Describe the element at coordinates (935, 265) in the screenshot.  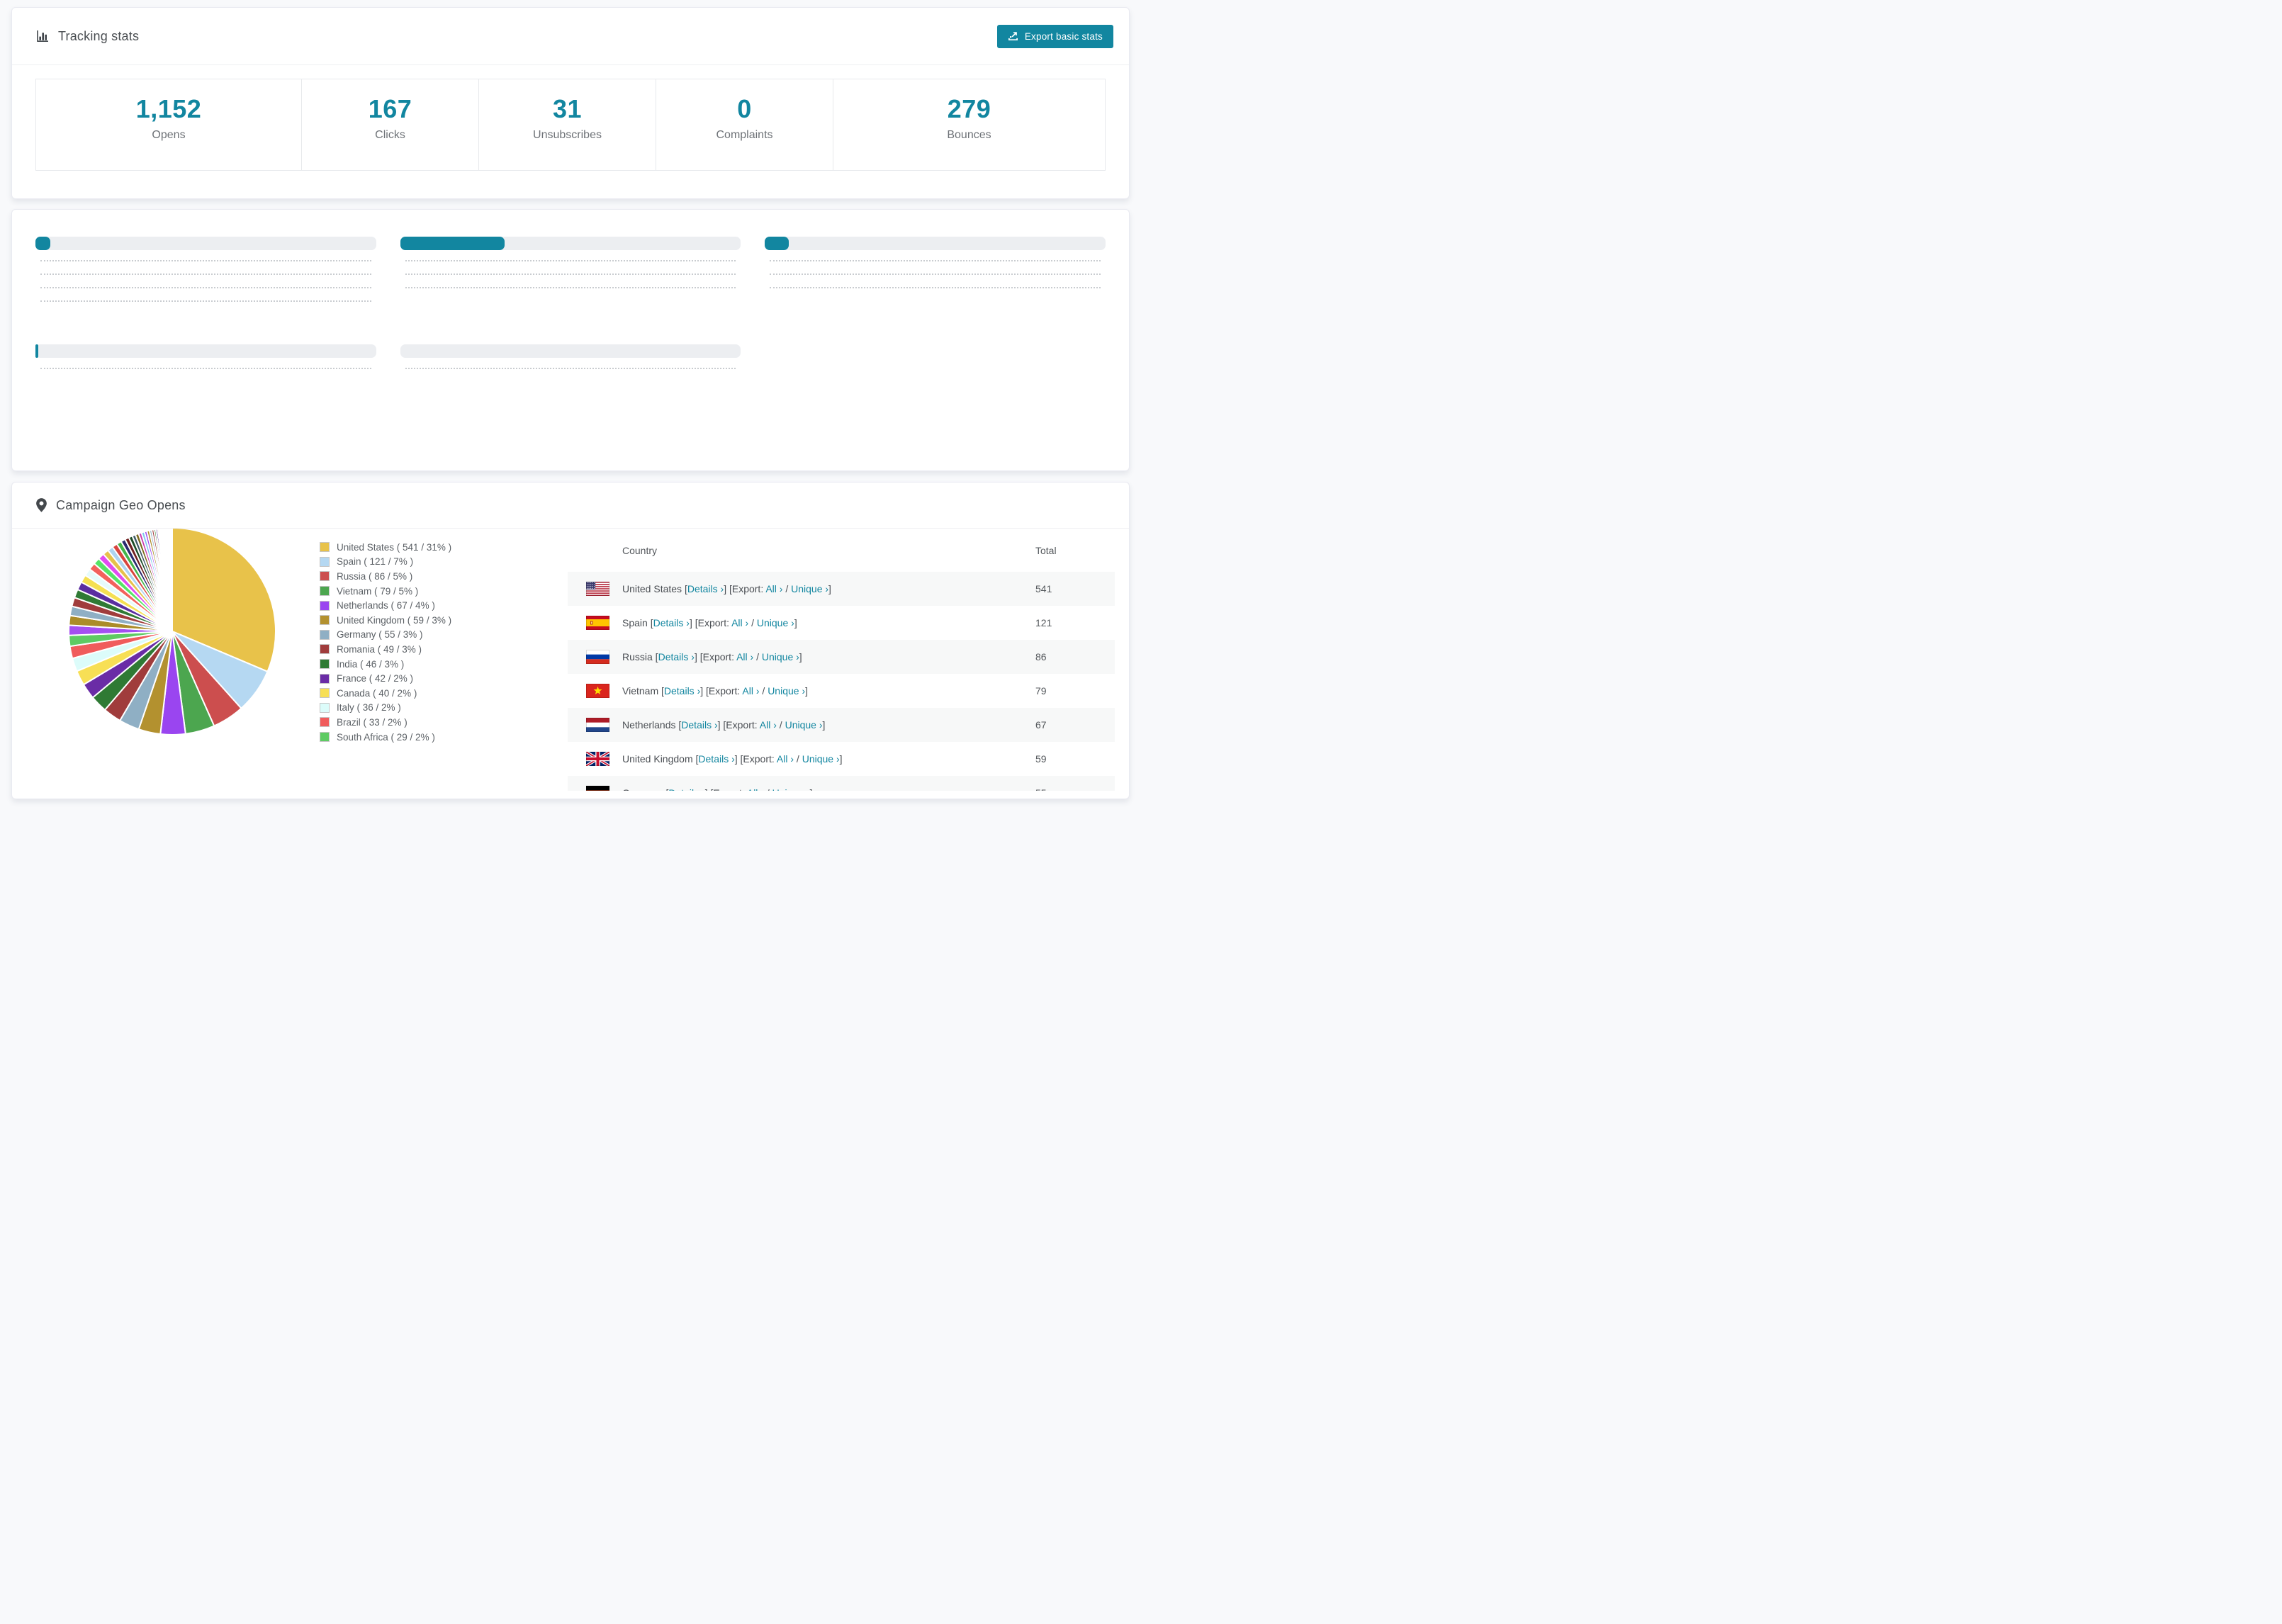
I see `rate-panel-bounce-rate` at that location.